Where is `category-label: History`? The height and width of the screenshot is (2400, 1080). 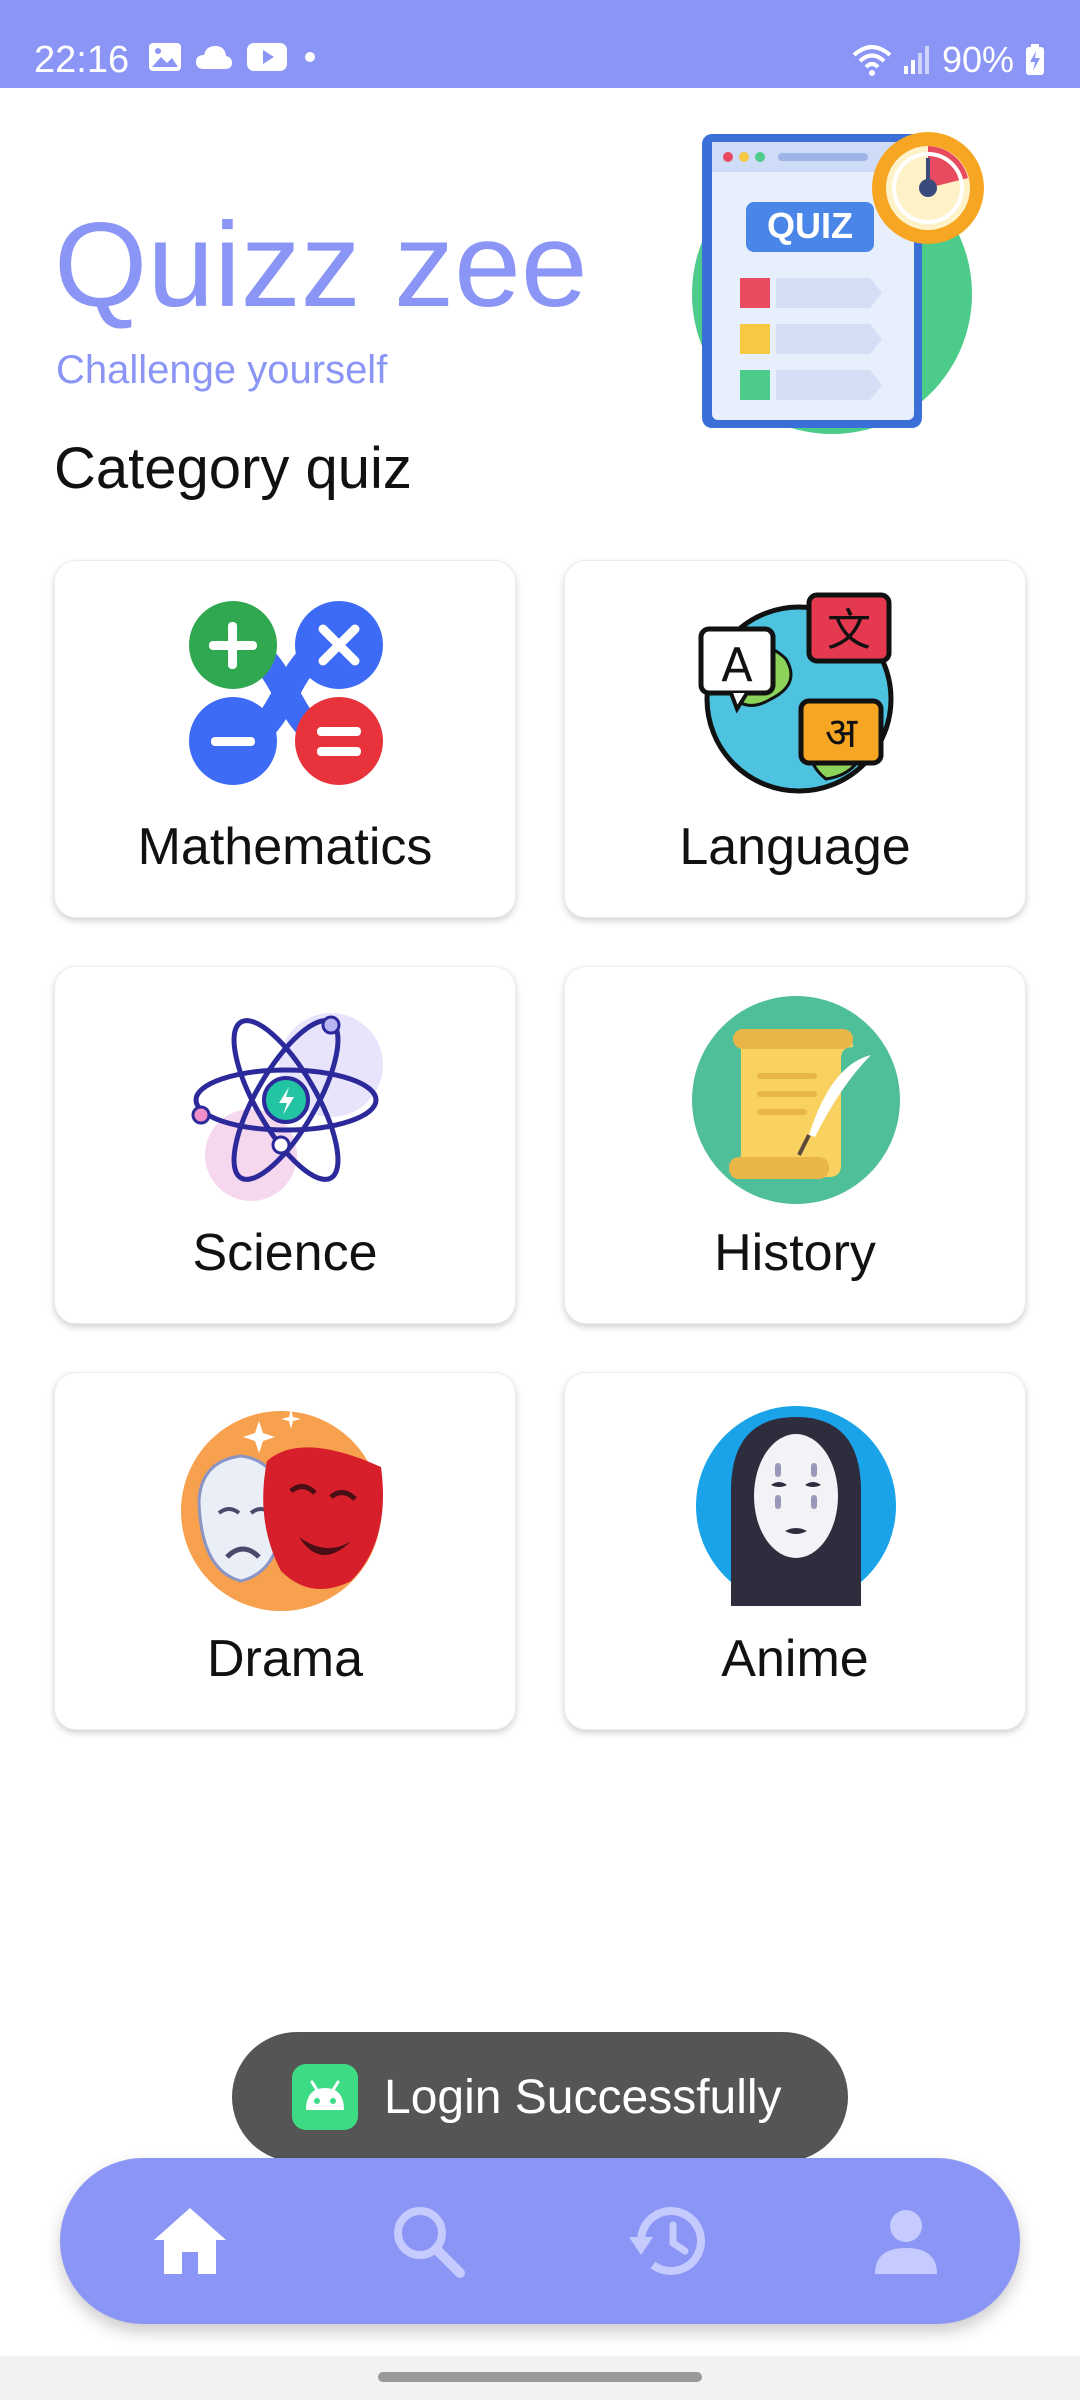
category-label: History is located at coordinates (795, 1253).